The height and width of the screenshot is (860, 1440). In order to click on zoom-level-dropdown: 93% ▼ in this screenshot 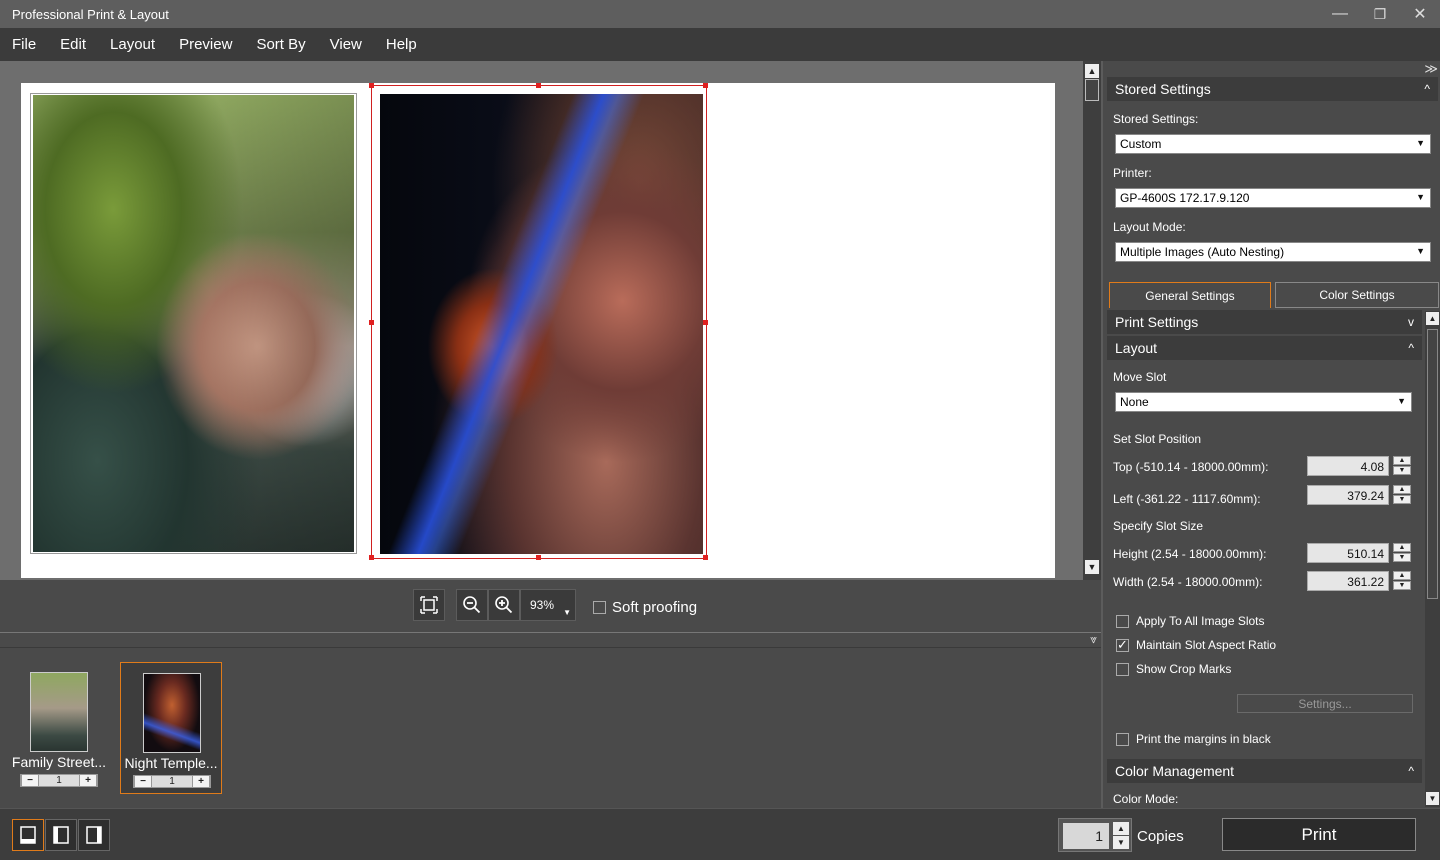, I will do `click(548, 605)`.